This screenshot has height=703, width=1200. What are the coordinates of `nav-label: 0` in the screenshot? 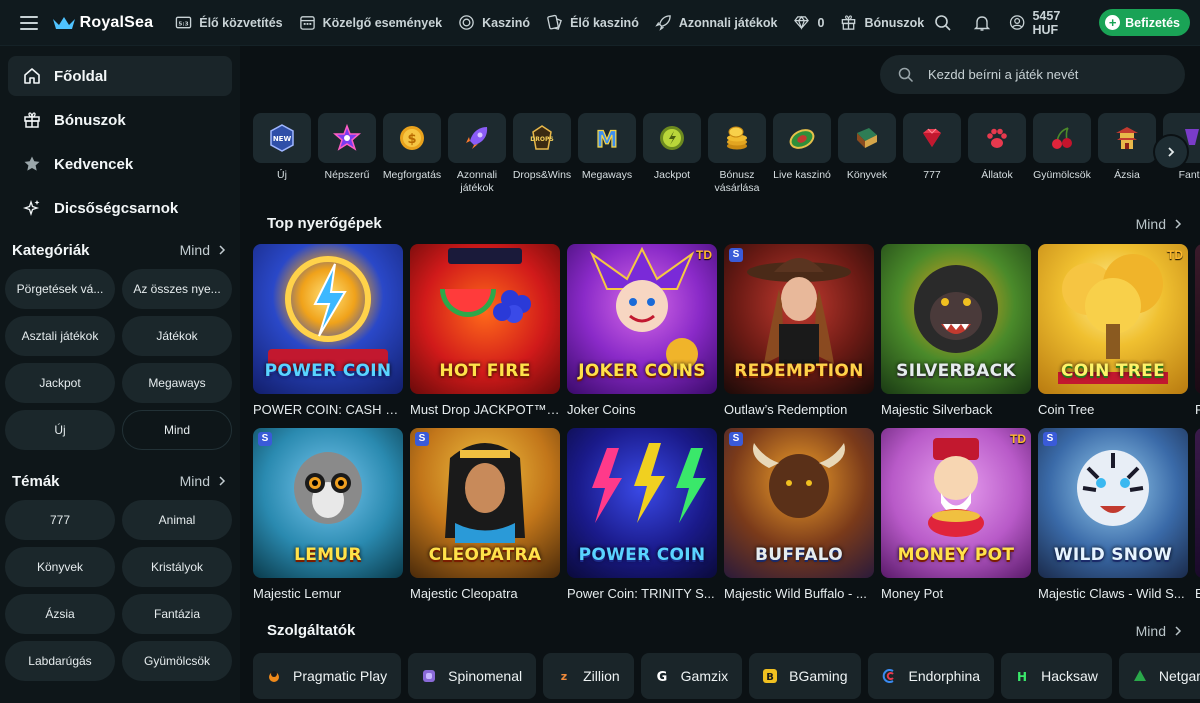 It's located at (821, 22).